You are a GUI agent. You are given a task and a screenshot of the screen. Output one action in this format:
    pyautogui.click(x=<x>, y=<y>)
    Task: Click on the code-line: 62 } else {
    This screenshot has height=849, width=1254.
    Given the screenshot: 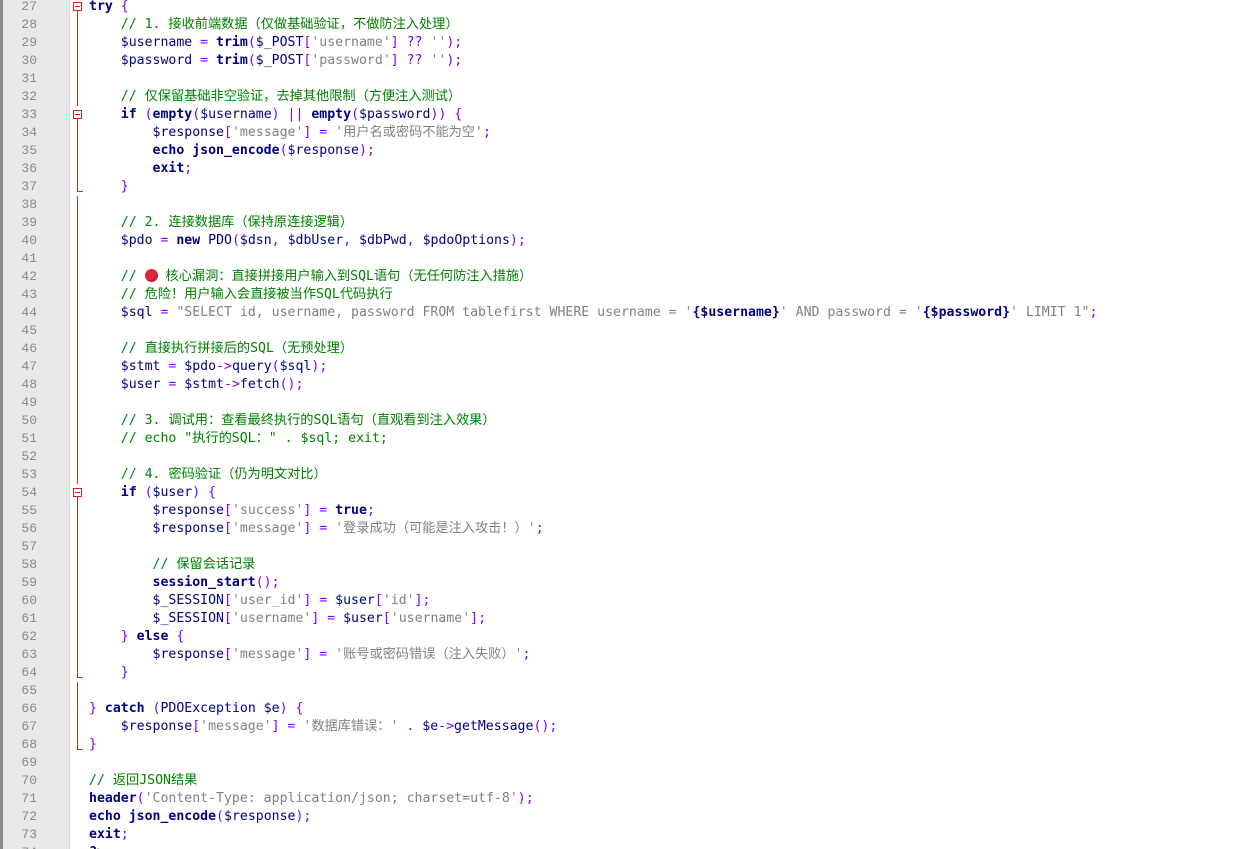 What is the action you would take?
    pyautogui.click(x=627, y=637)
    